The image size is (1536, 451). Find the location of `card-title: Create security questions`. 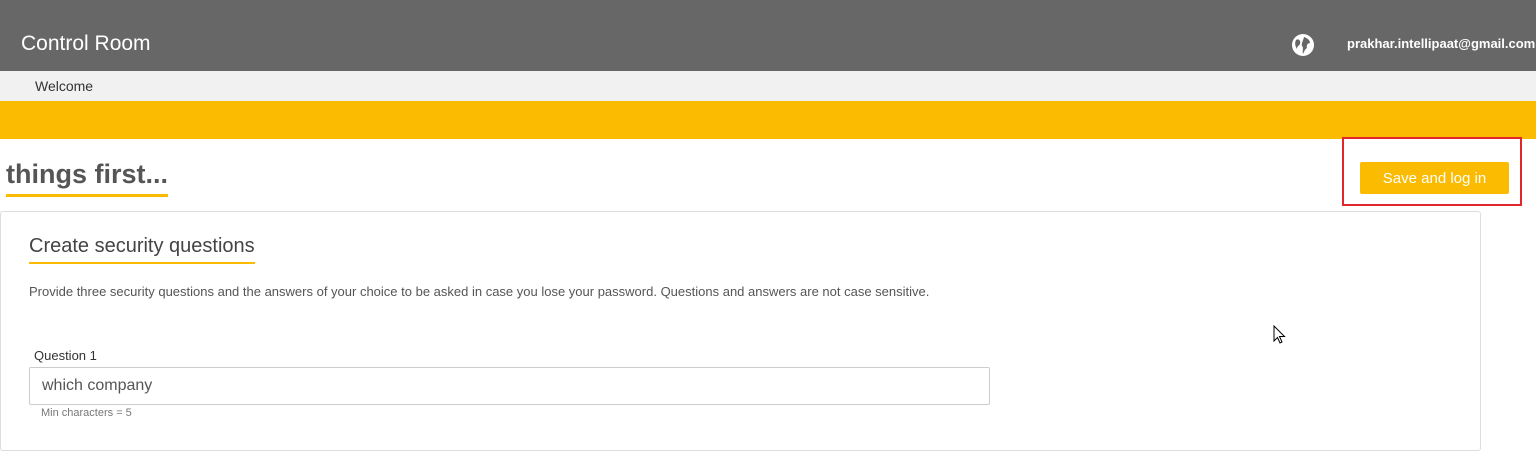

card-title: Create security questions is located at coordinates (142, 249).